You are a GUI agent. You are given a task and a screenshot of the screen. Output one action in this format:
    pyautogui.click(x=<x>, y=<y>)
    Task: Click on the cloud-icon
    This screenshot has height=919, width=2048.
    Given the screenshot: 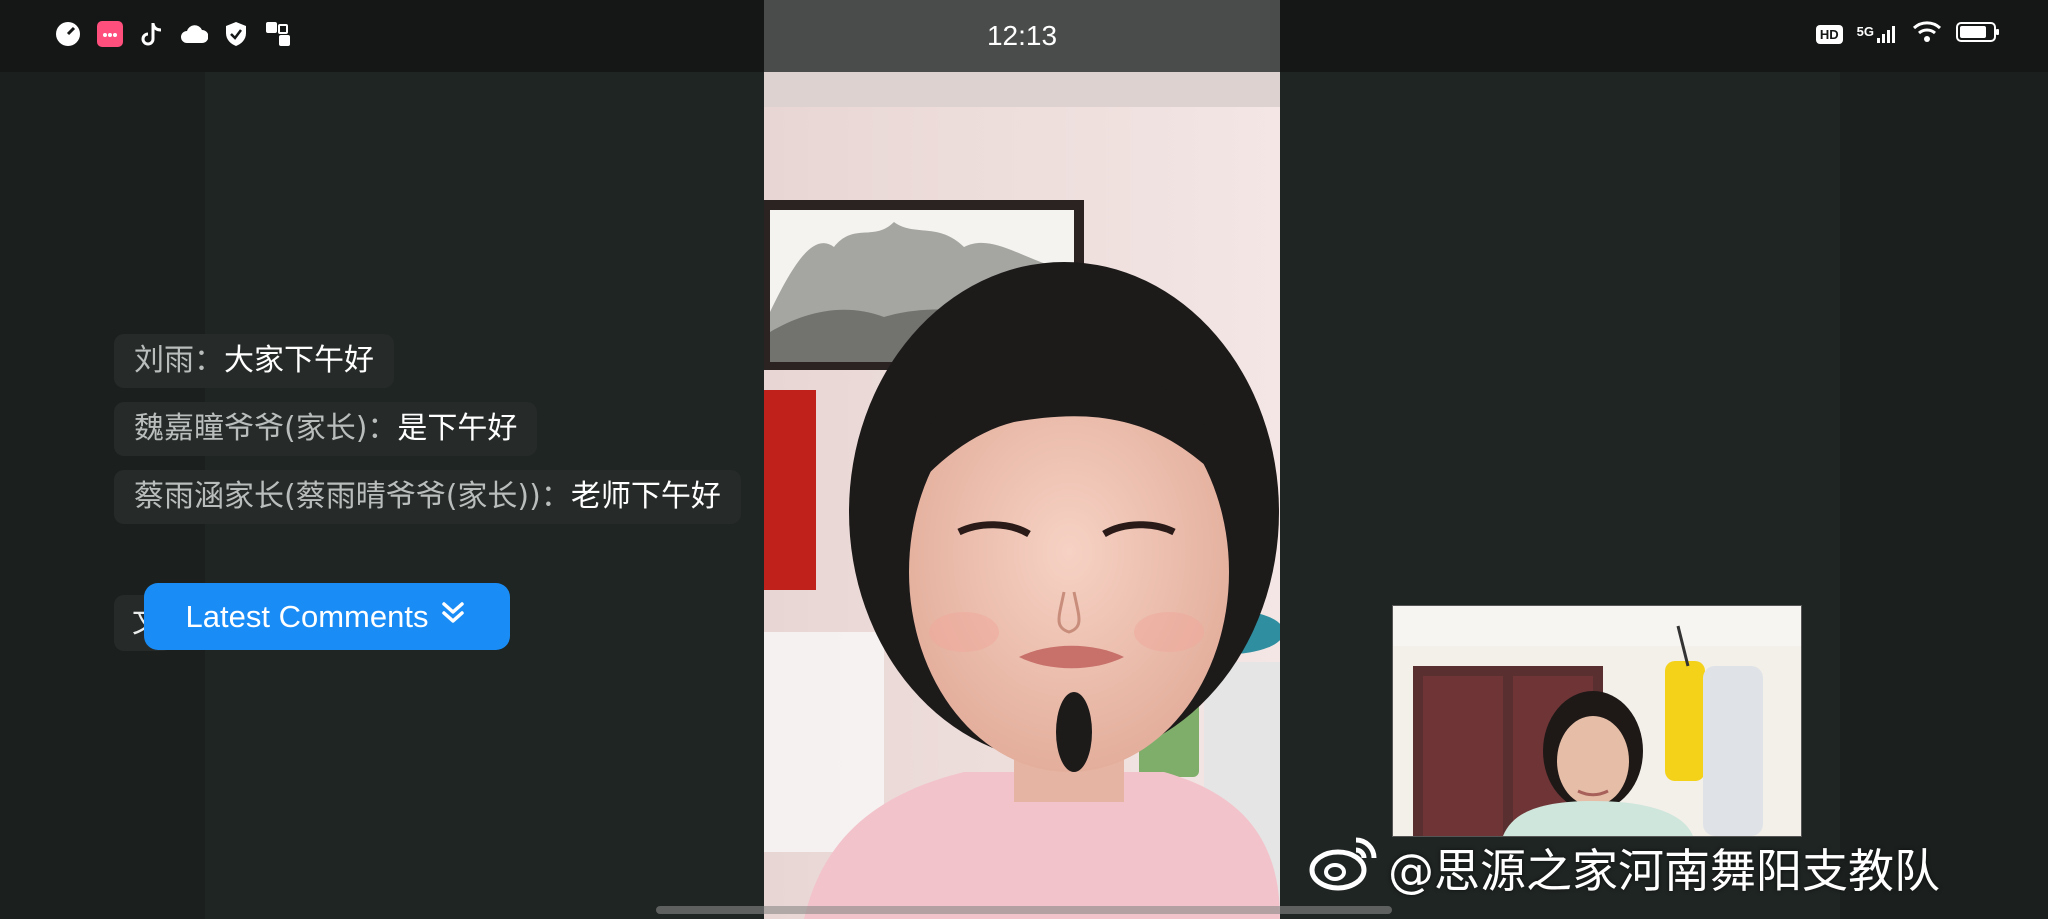 What is the action you would take?
    pyautogui.click(x=194, y=34)
    